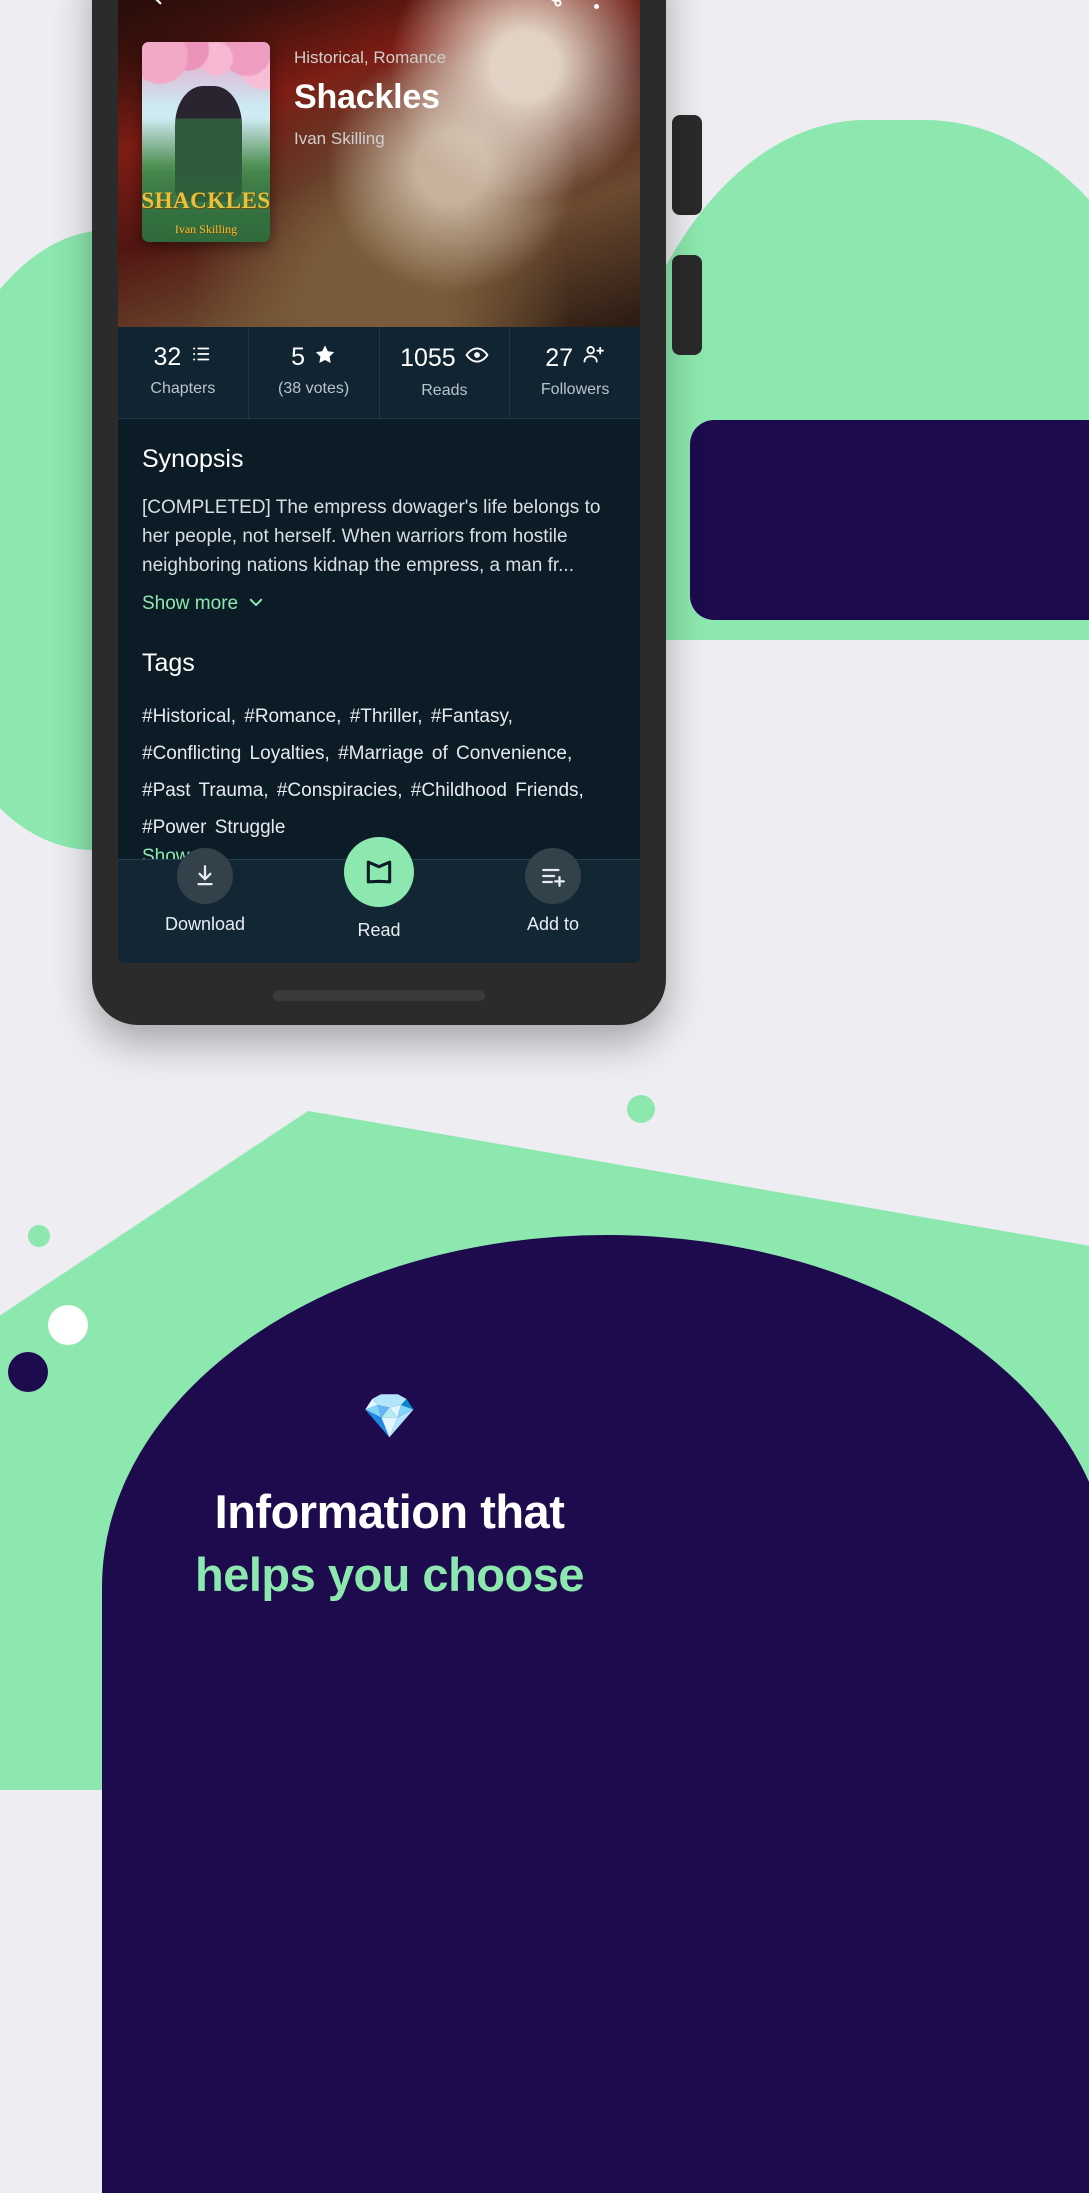 This screenshot has height=2193, width=1089. What do you see at coordinates (379, 995) in the screenshot?
I see `home-indicator` at bounding box center [379, 995].